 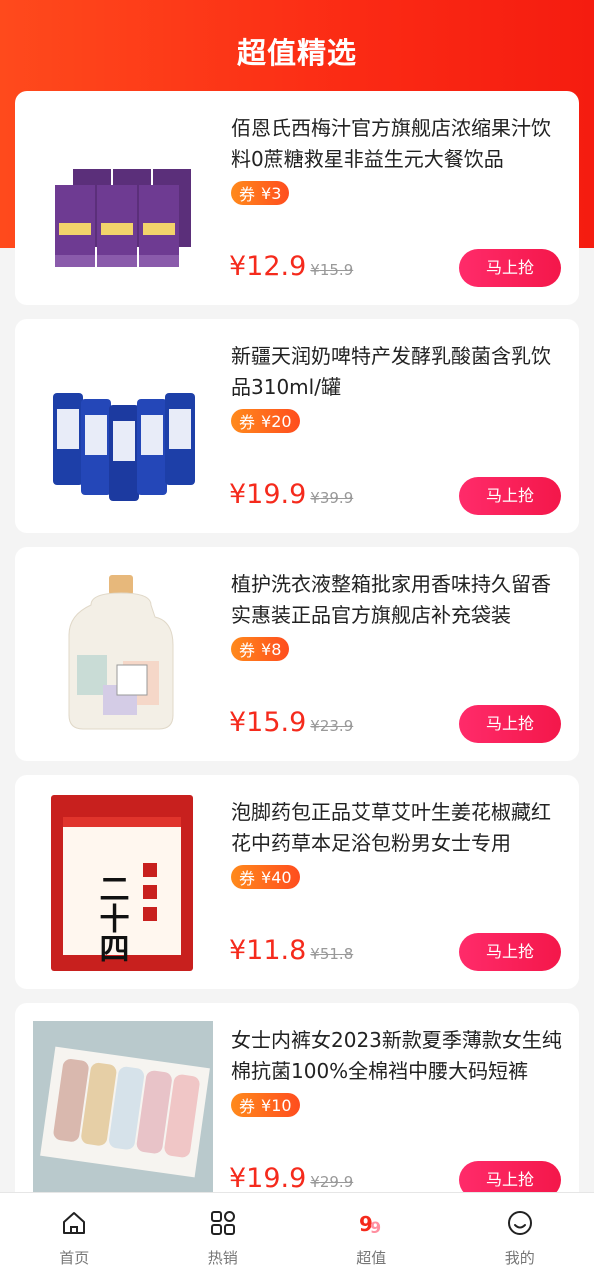 What do you see at coordinates (332, 954) in the screenshot?
I see `original-price: ¥51.8` at bounding box center [332, 954].